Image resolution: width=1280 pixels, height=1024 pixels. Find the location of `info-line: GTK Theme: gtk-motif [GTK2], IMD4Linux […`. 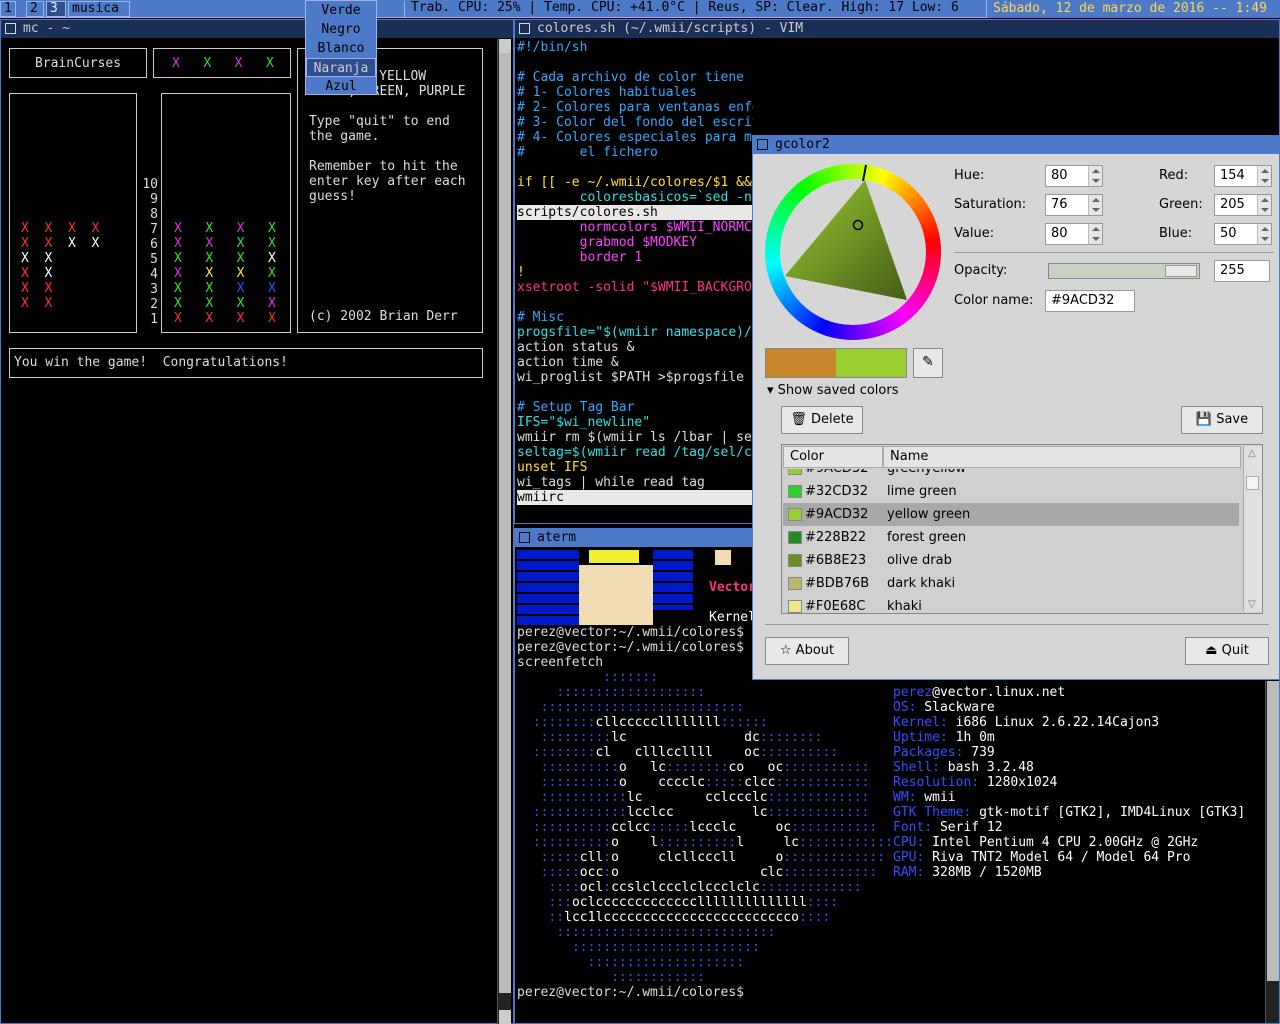

info-line: GTK Theme: gtk-motif [GTK2], IMD4Linux [… is located at coordinates (1069, 812).